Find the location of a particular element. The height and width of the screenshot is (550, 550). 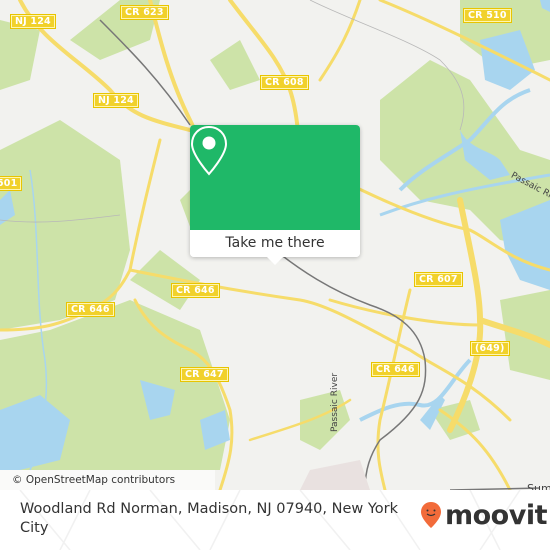

road-label-cr647: CR 647 is located at coordinates (204, 374).